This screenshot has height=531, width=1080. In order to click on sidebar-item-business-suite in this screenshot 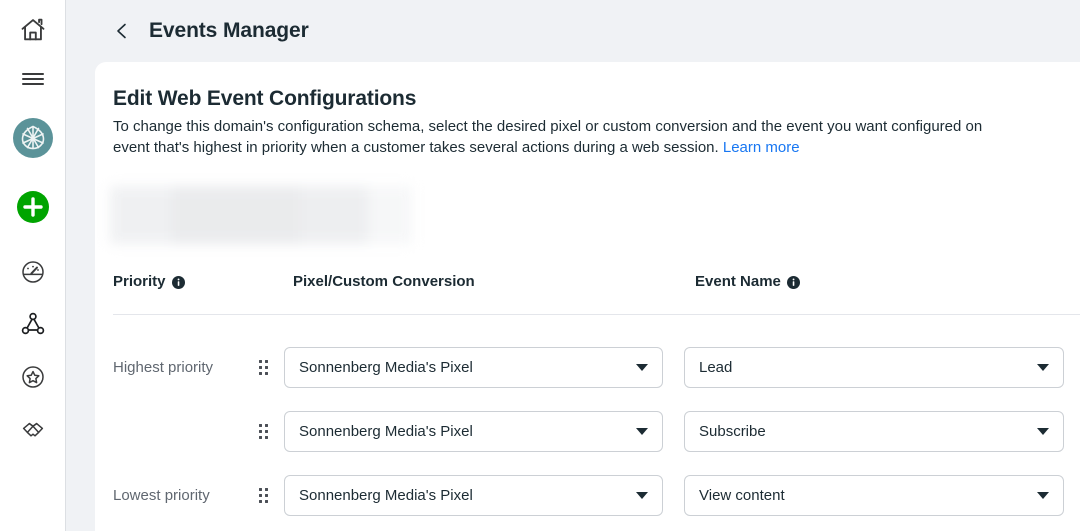, I will do `click(32, 138)`.